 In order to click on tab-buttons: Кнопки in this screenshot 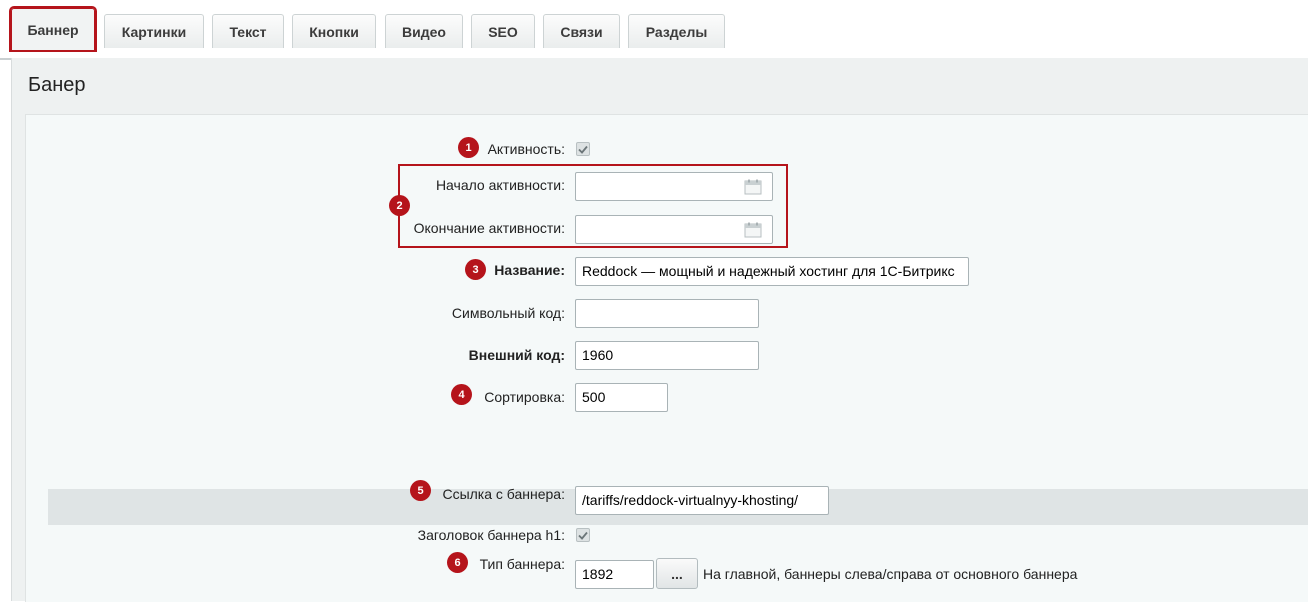, I will do `click(334, 31)`.